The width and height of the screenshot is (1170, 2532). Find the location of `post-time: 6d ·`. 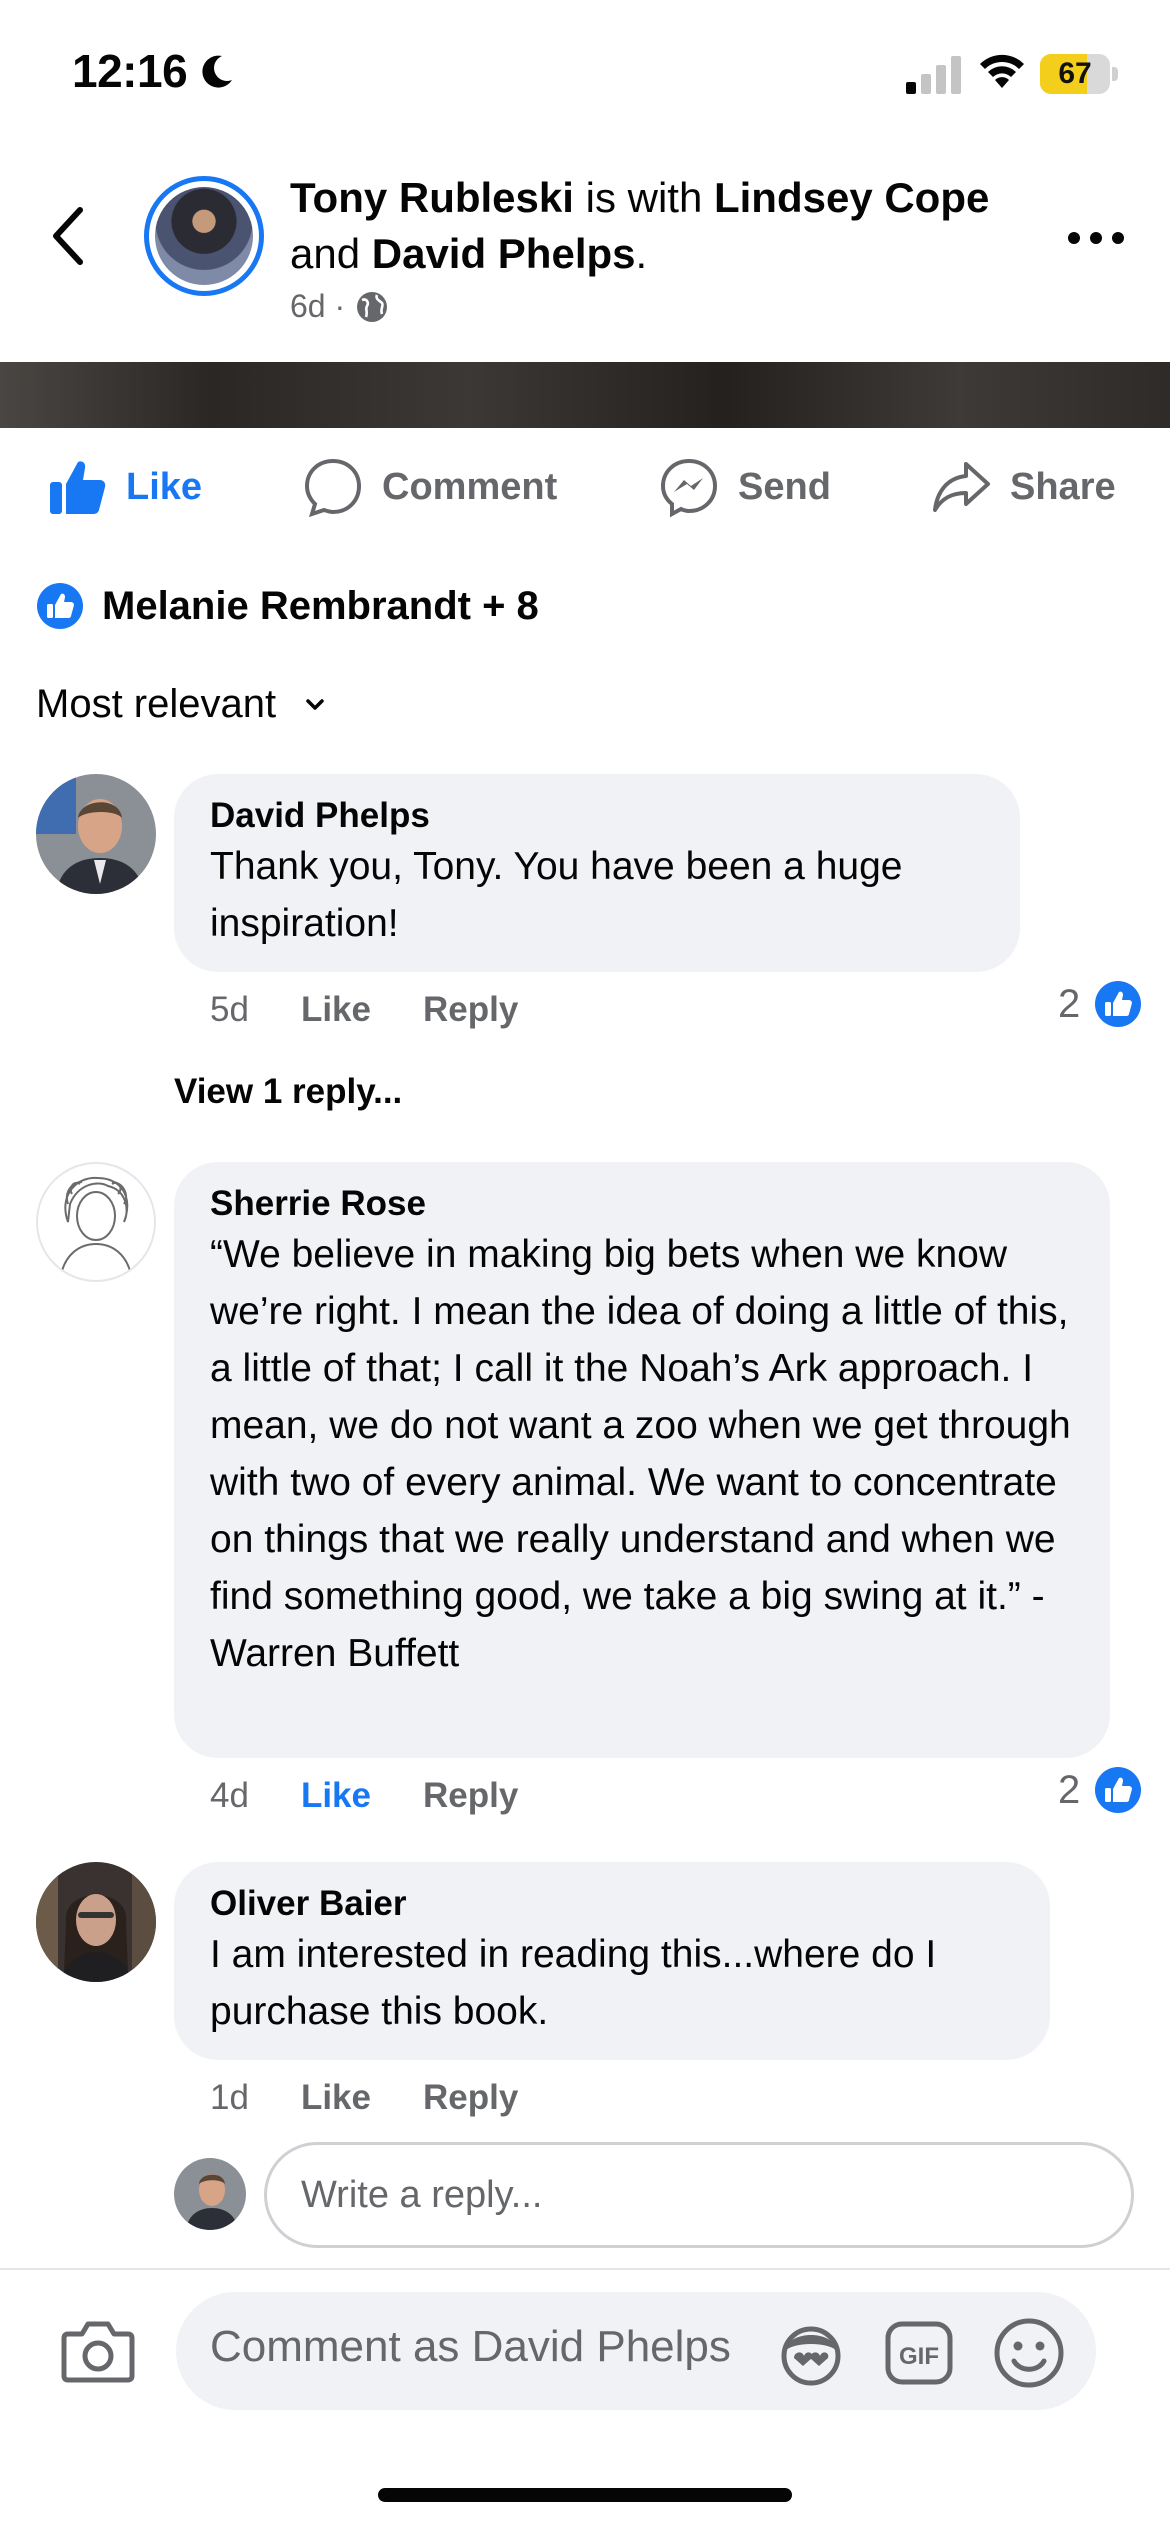

post-time: 6d · is located at coordinates (318, 306).